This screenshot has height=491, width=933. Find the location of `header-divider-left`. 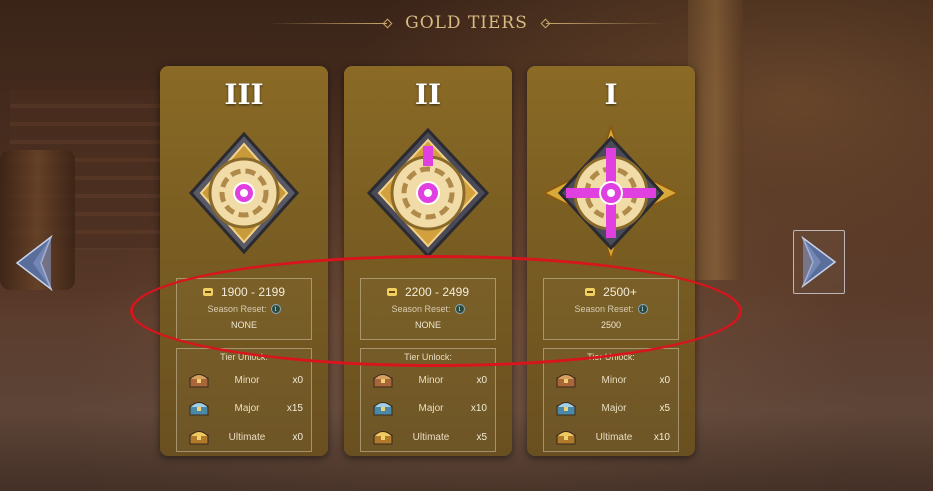

header-divider-left is located at coordinates (330, 23).